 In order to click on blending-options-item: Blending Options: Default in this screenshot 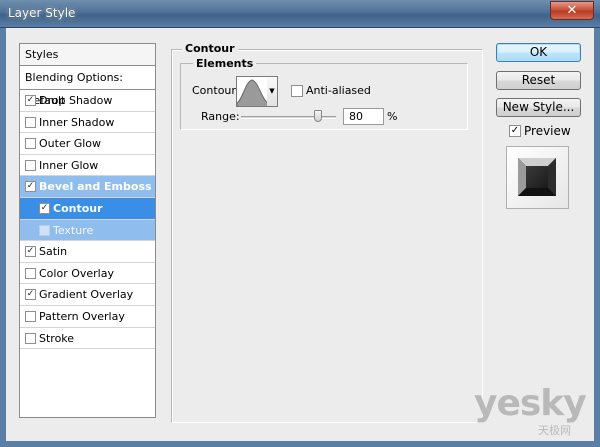, I will do `click(87, 86)`.